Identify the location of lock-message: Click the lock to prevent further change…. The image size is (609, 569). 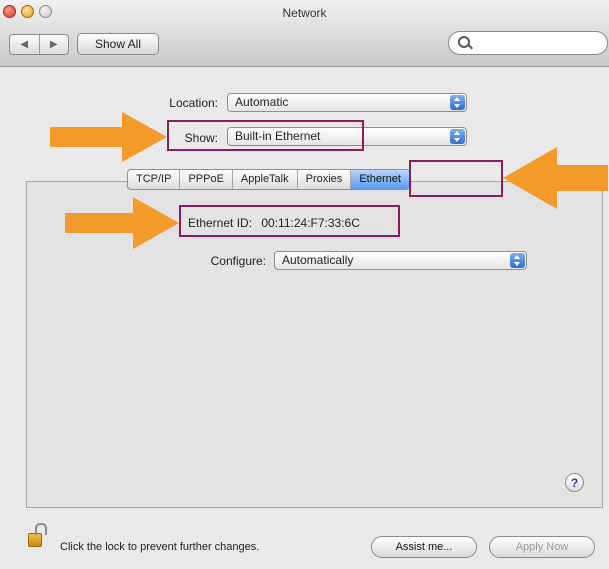
(160, 547).